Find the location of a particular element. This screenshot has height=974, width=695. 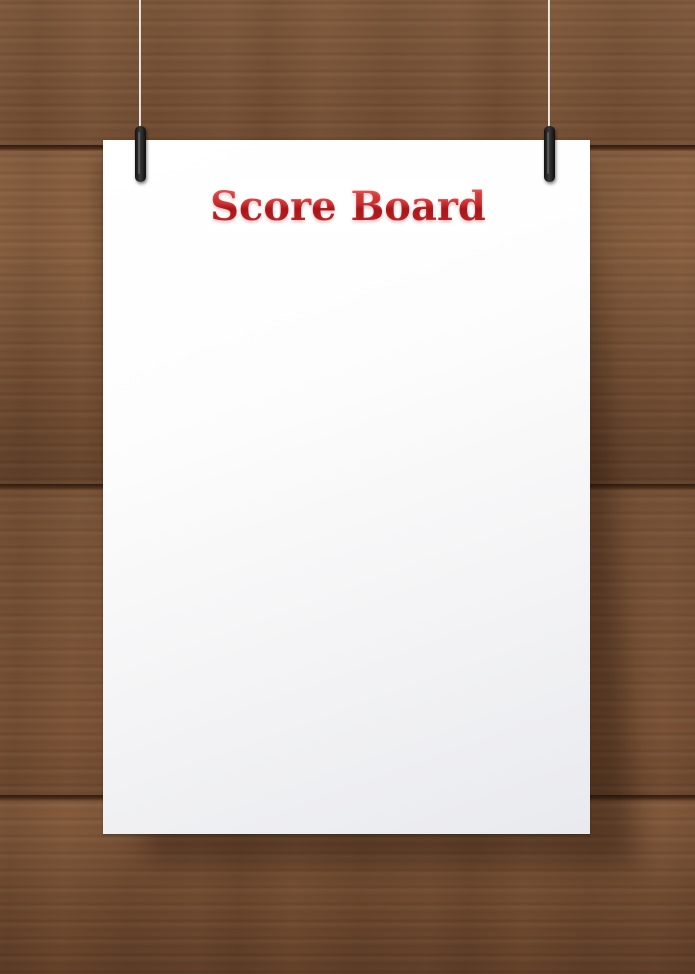

scoreboard-title-box: Score Board is located at coordinates (348, 206).